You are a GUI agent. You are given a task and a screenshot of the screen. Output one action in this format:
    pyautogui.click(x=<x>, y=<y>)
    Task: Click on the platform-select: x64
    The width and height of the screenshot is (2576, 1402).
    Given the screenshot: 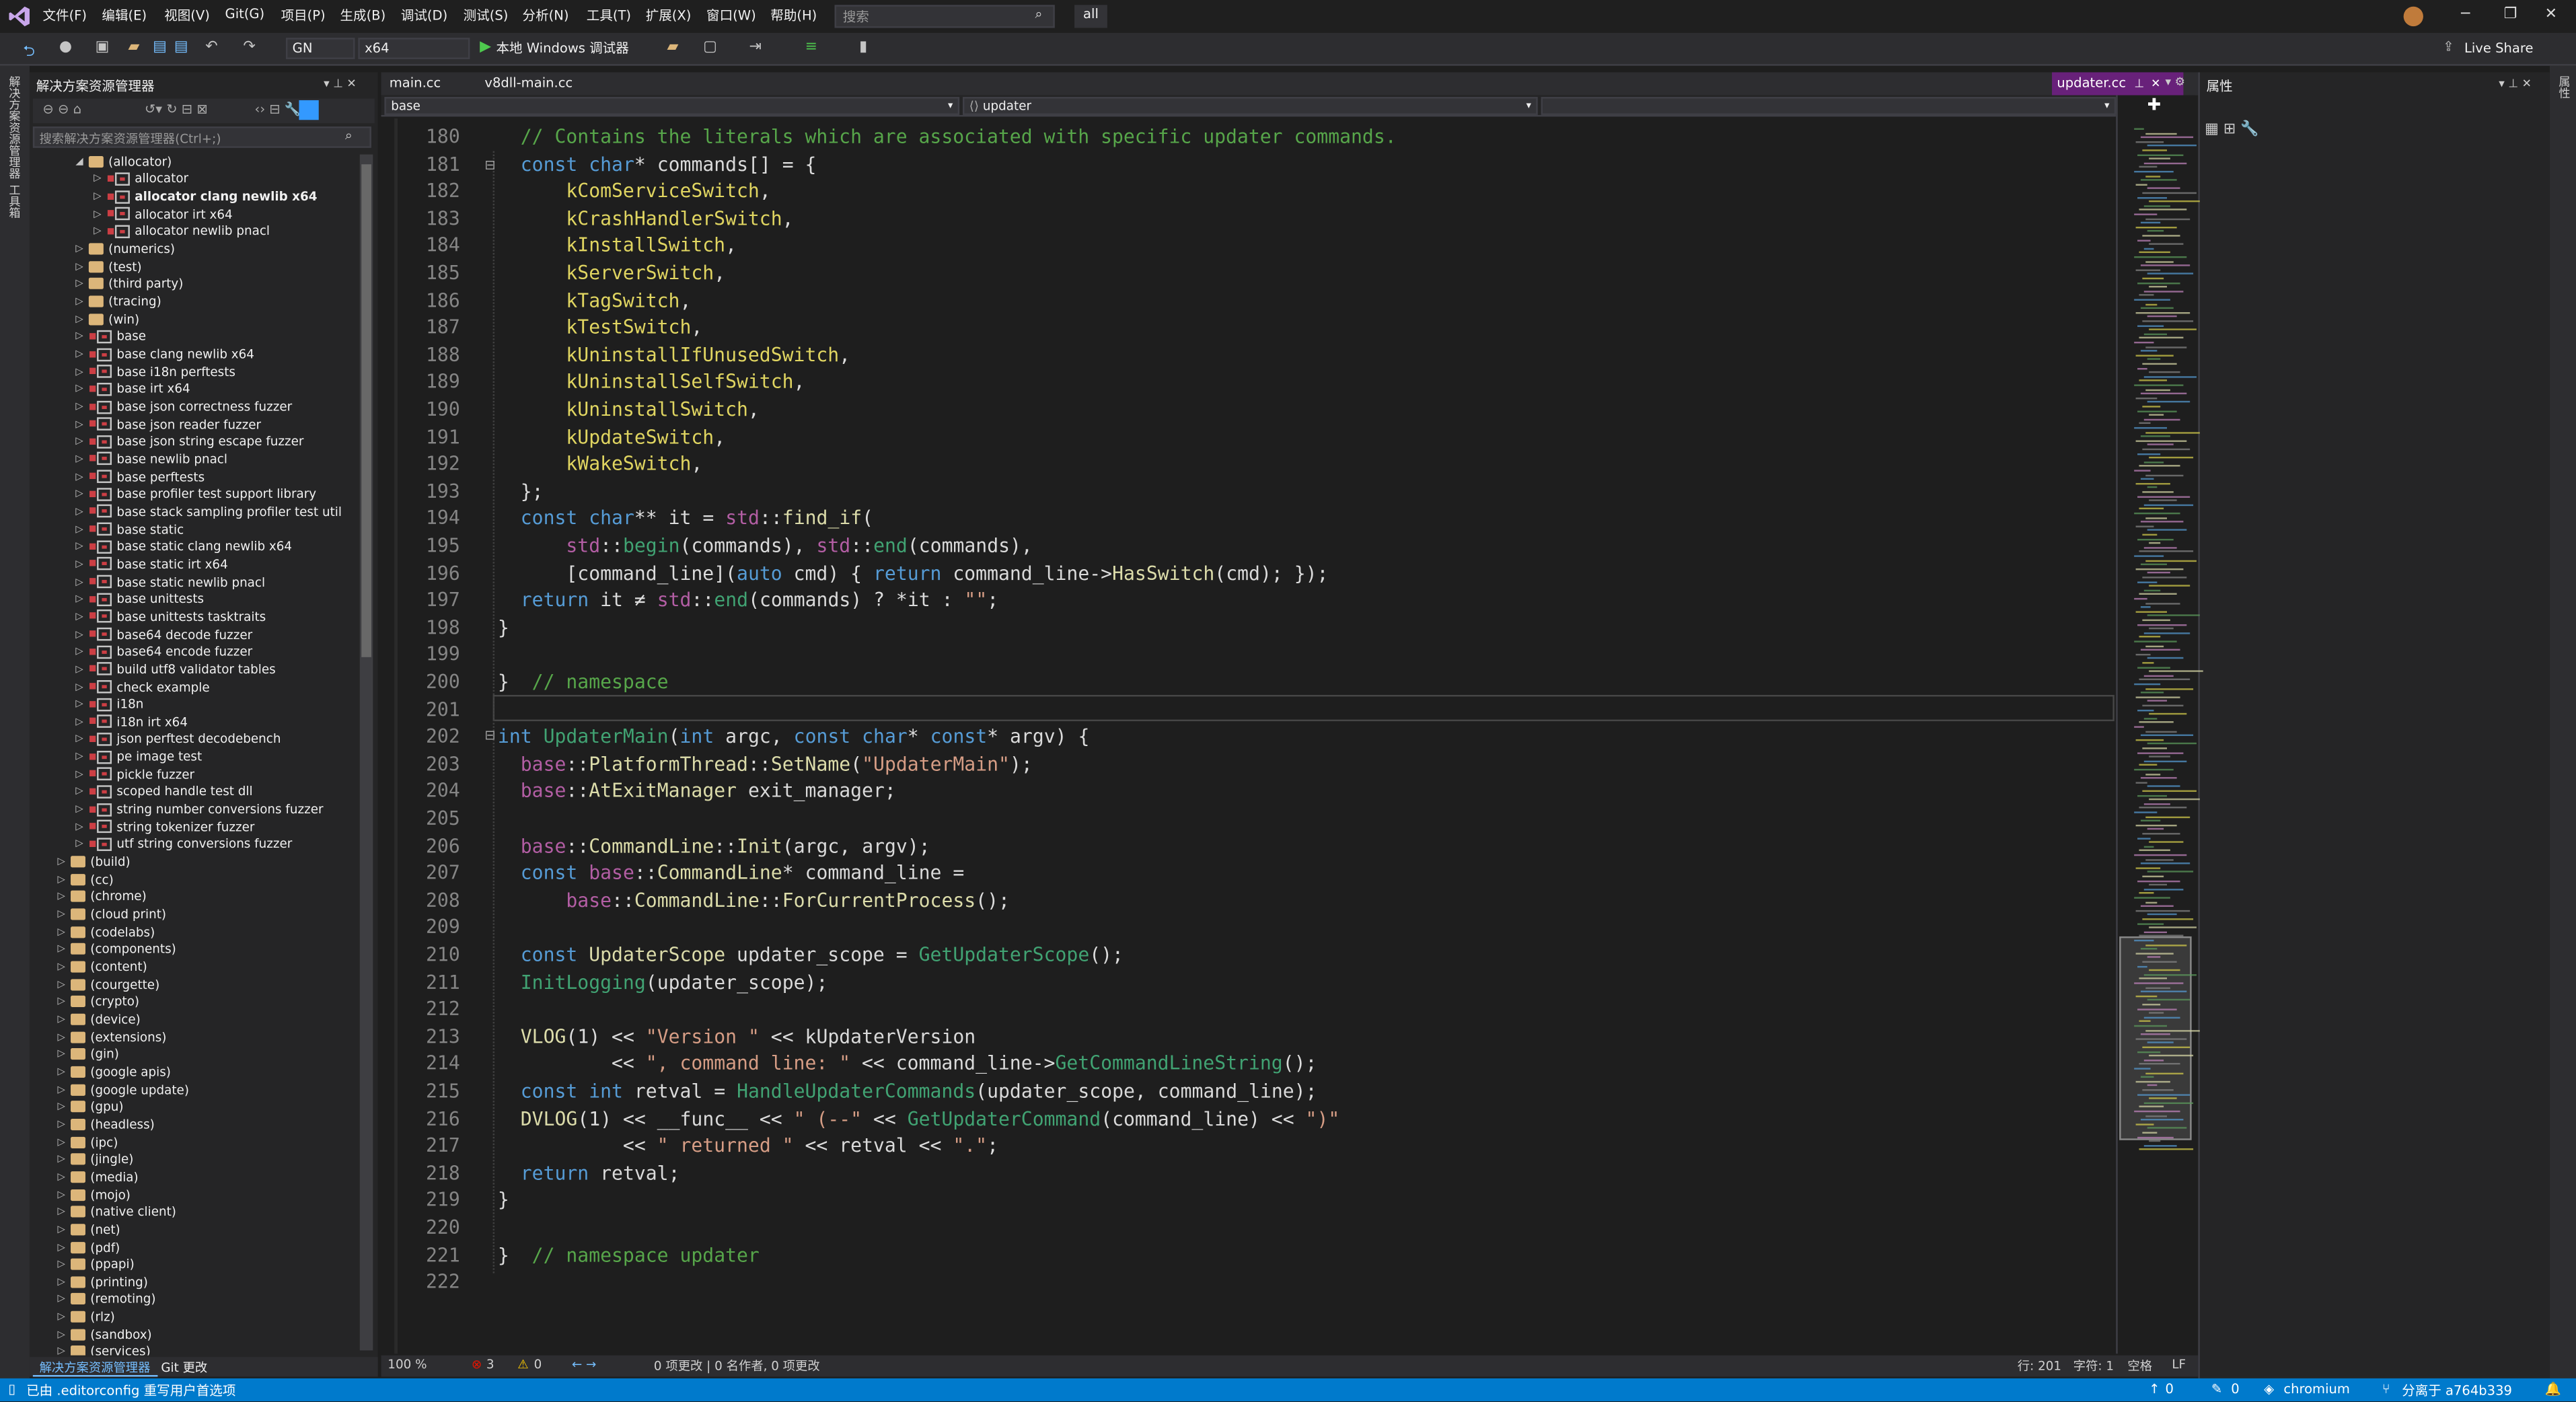 What is the action you would take?
    pyautogui.click(x=414, y=48)
    